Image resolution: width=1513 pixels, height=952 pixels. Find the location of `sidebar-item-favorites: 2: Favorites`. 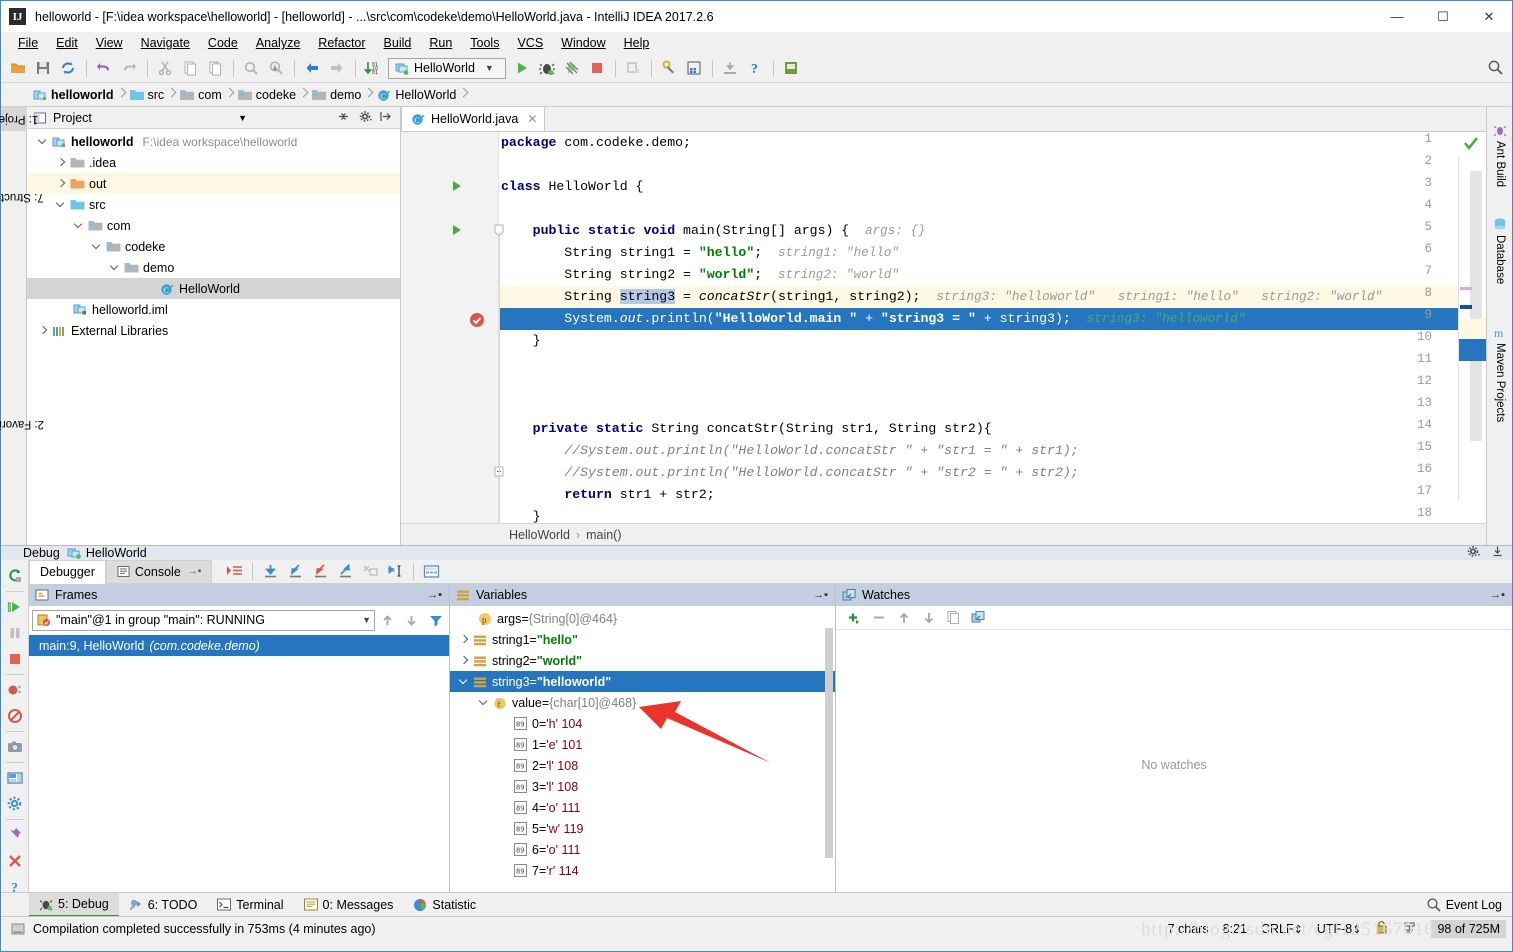

sidebar-item-favorites: 2: Favorites is located at coordinates (22, 424).